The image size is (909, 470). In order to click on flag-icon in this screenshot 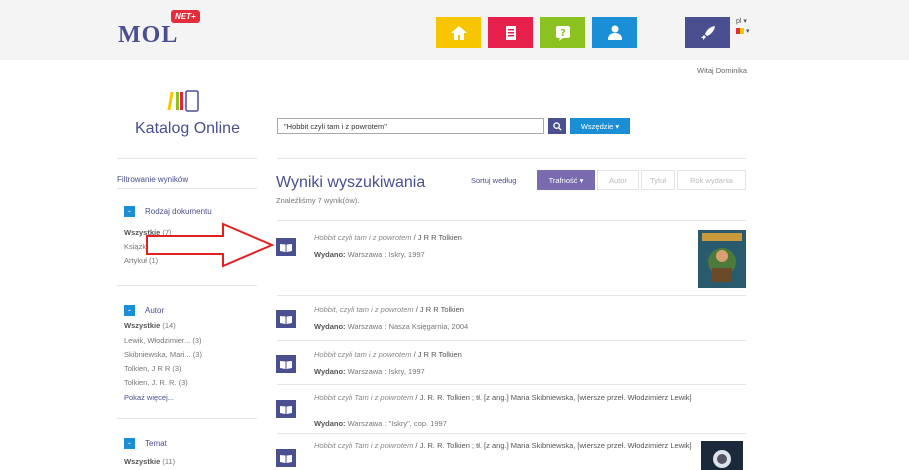, I will do `click(740, 31)`.